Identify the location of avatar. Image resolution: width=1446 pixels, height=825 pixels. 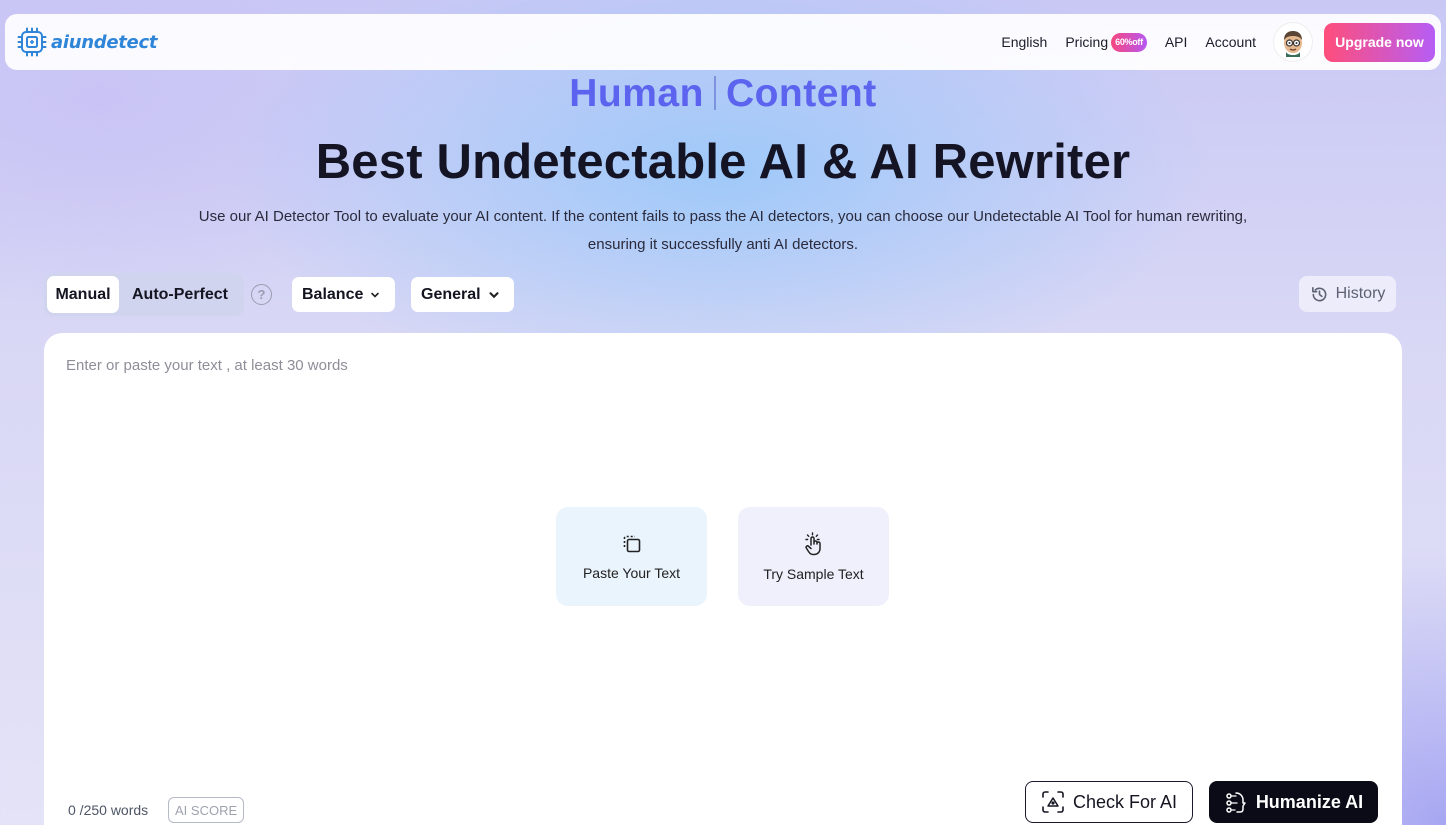
(1293, 42).